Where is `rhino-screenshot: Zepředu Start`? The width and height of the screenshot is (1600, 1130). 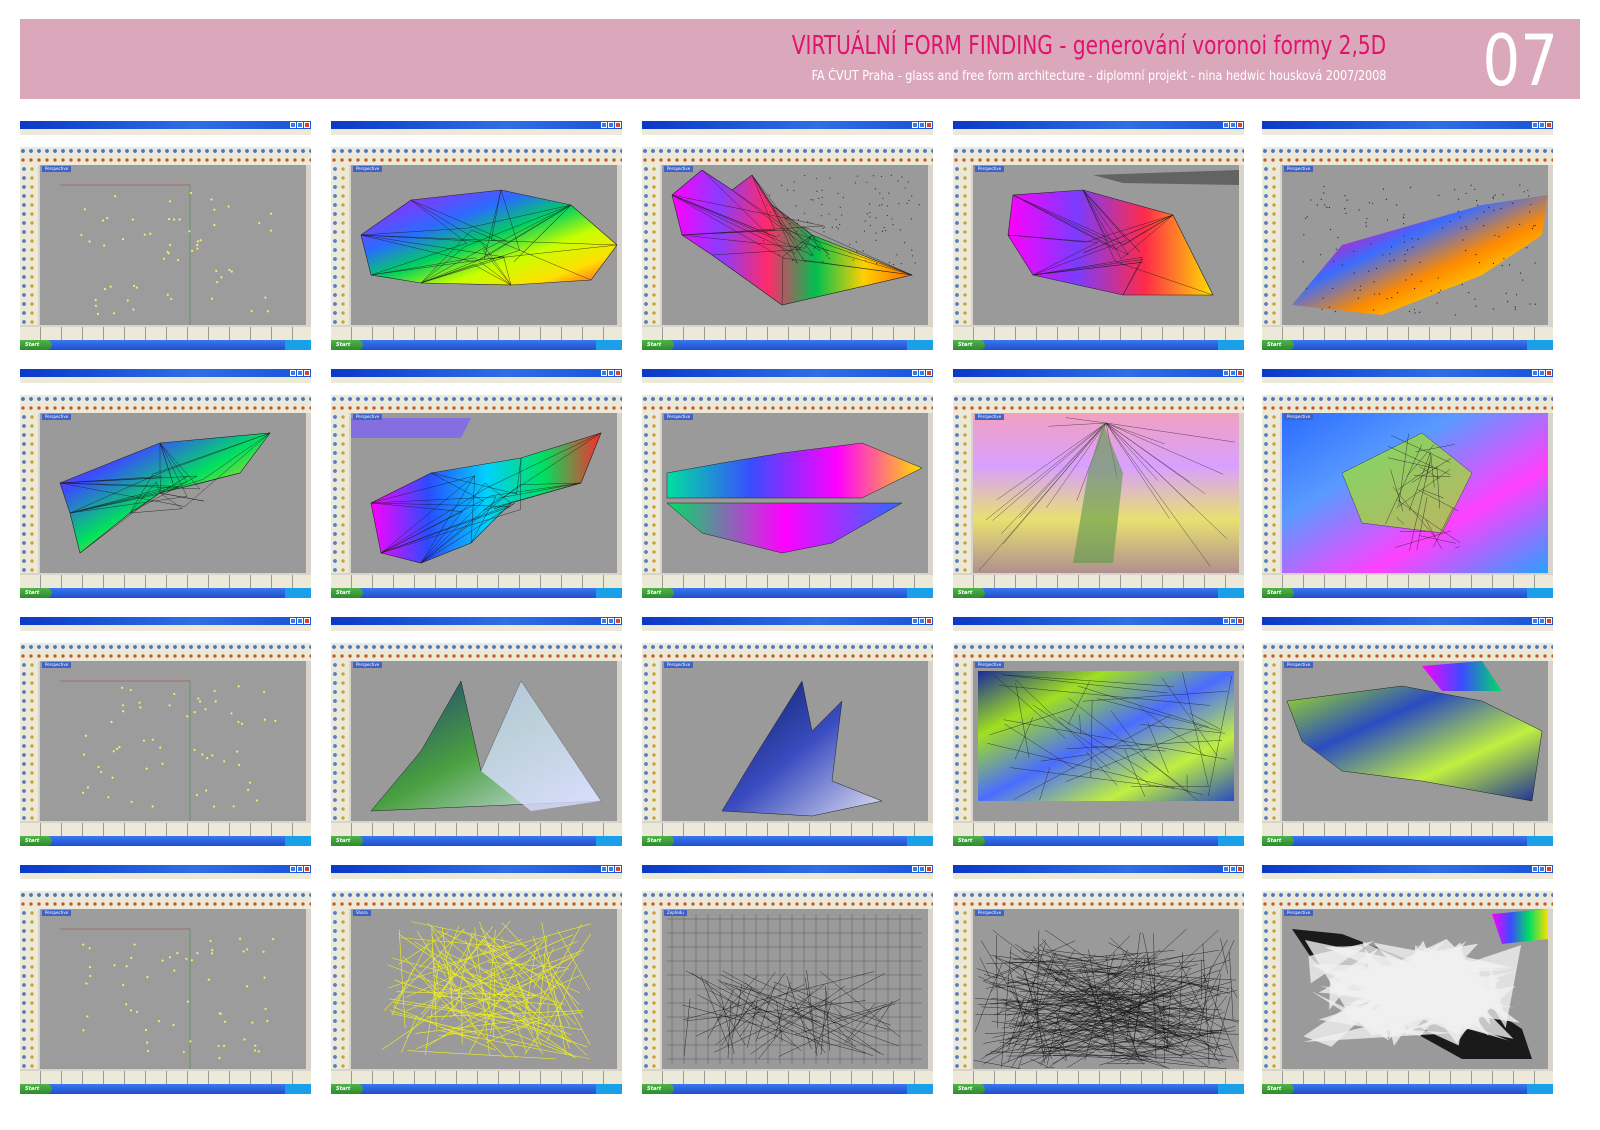 rhino-screenshot: Zepředu Start is located at coordinates (787, 979).